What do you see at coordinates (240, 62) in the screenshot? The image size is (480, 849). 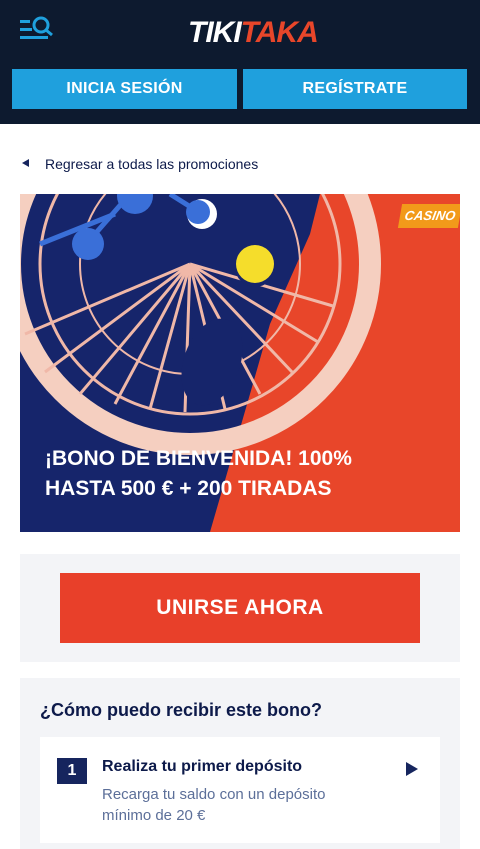 I see `top-header: TIKITAKA INICIA SESIÓN REGÍSTRATE` at bounding box center [240, 62].